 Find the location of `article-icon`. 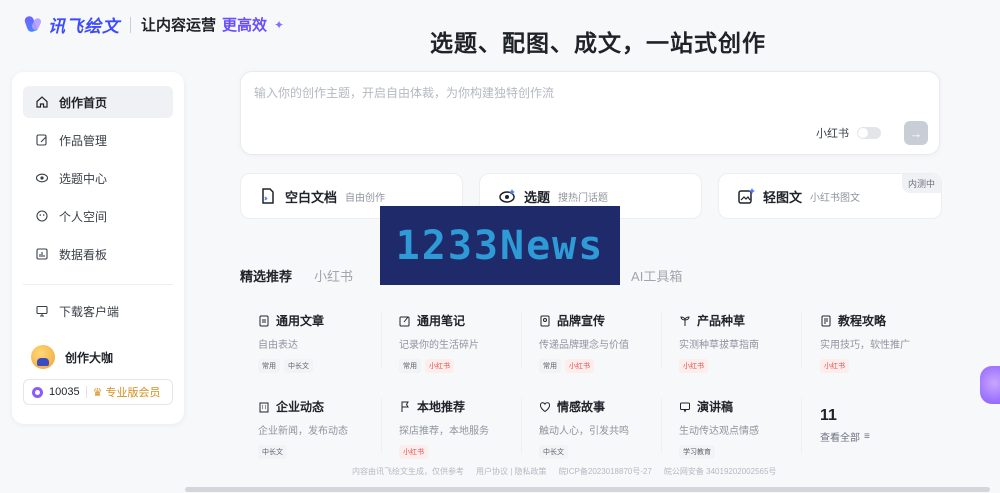

article-icon is located at coordinates (264, 320).